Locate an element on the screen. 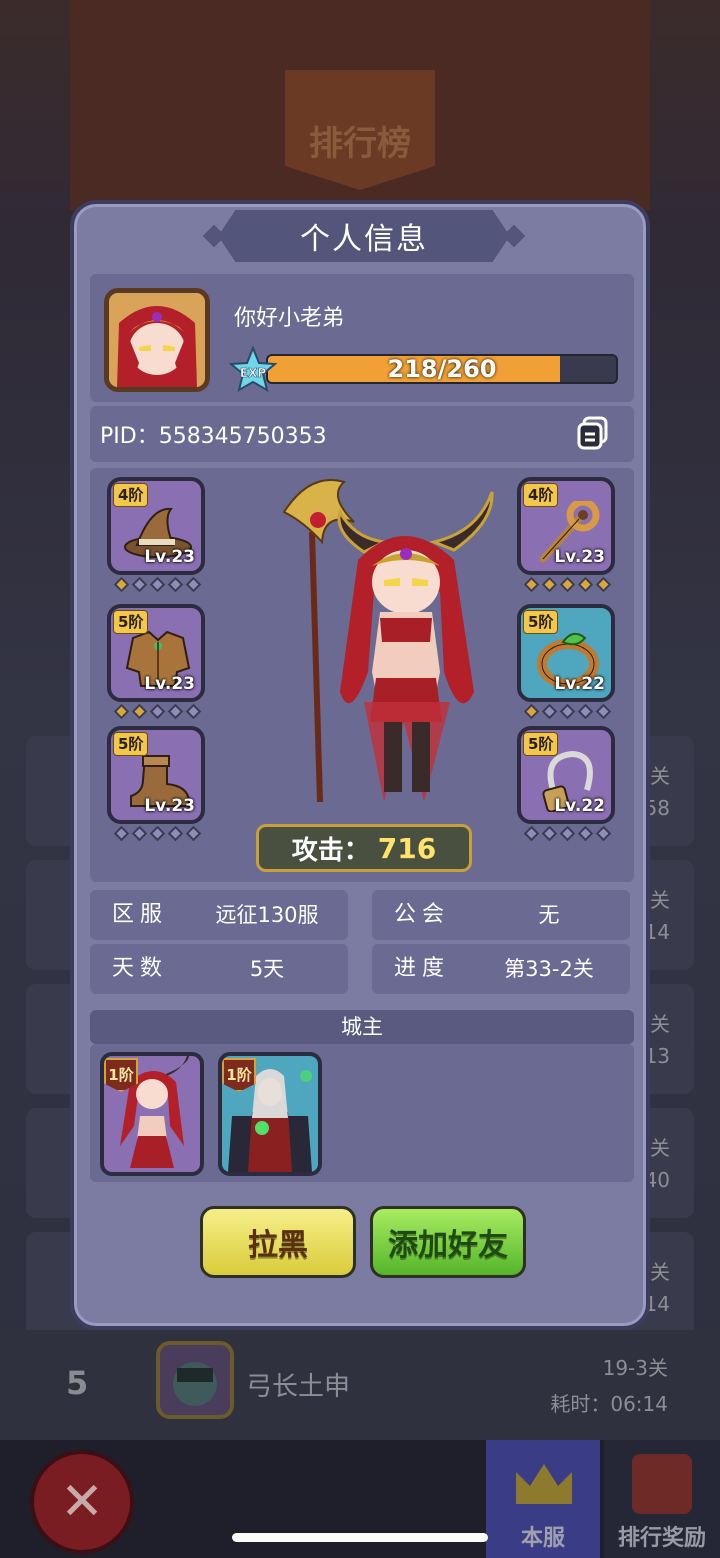 Image resolution: width=720 pixels, height=1558 pixels. info-progress-value: 第33-2关 is located at coordinates (549, 969).